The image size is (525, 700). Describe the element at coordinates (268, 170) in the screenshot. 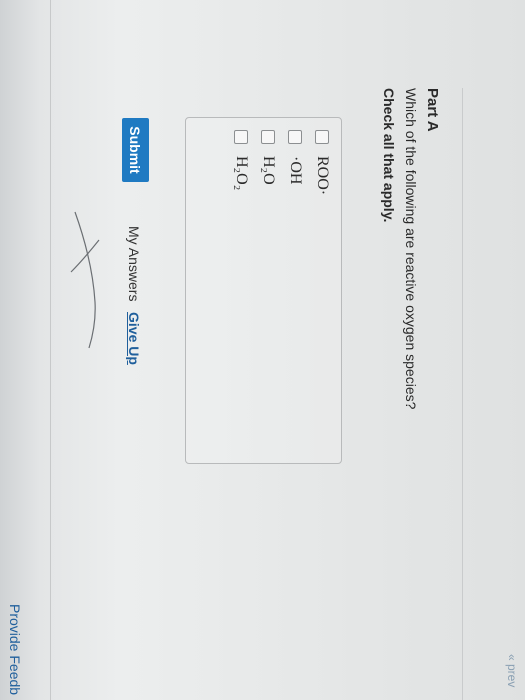

I see `option-label: H₂O` at that location.